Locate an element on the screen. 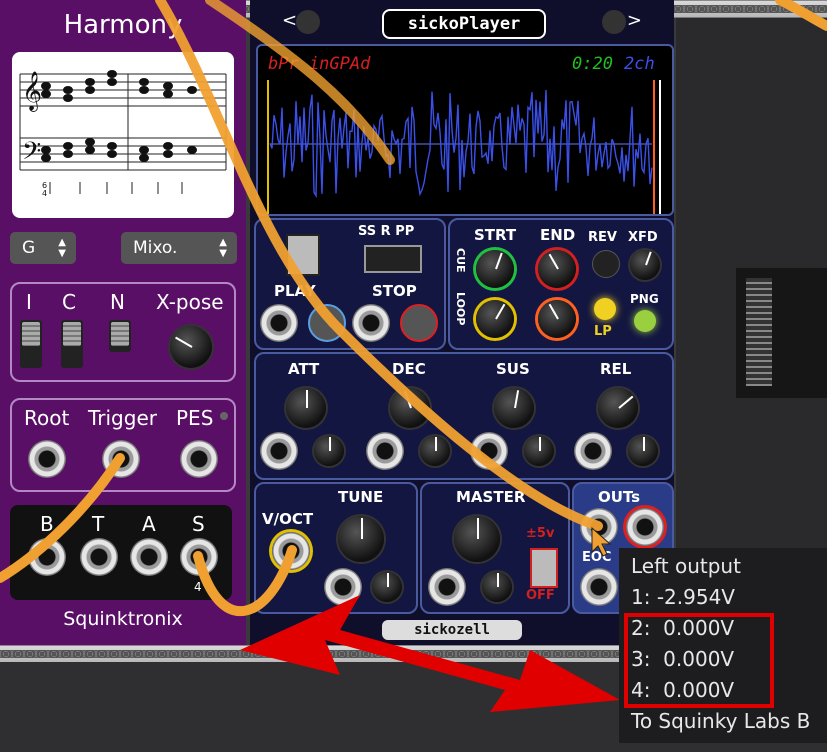 The width and height of the screenshot is (827, 752). tune-knob is located at coordinates (361, 539).